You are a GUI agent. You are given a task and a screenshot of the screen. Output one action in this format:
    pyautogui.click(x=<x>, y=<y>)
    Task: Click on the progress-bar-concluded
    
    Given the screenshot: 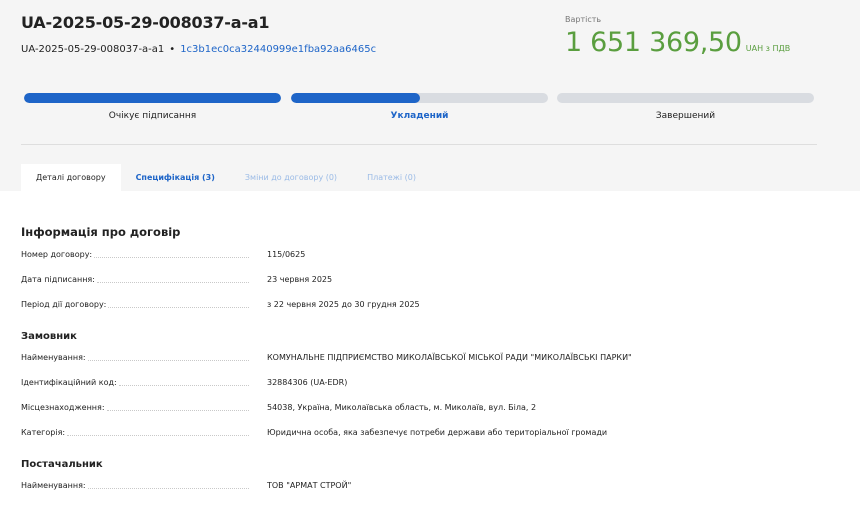 What is the action you would take?
    pyautogui.click(x=419, y=98)
    